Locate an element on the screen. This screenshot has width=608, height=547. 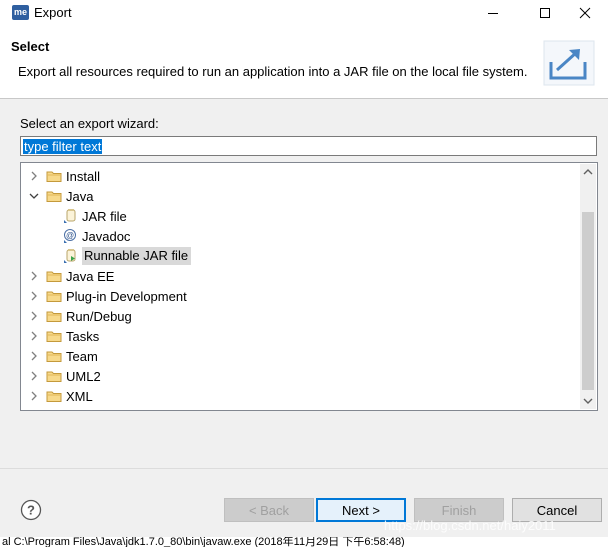
back-button: < Back is located at coordinates (269, 510).